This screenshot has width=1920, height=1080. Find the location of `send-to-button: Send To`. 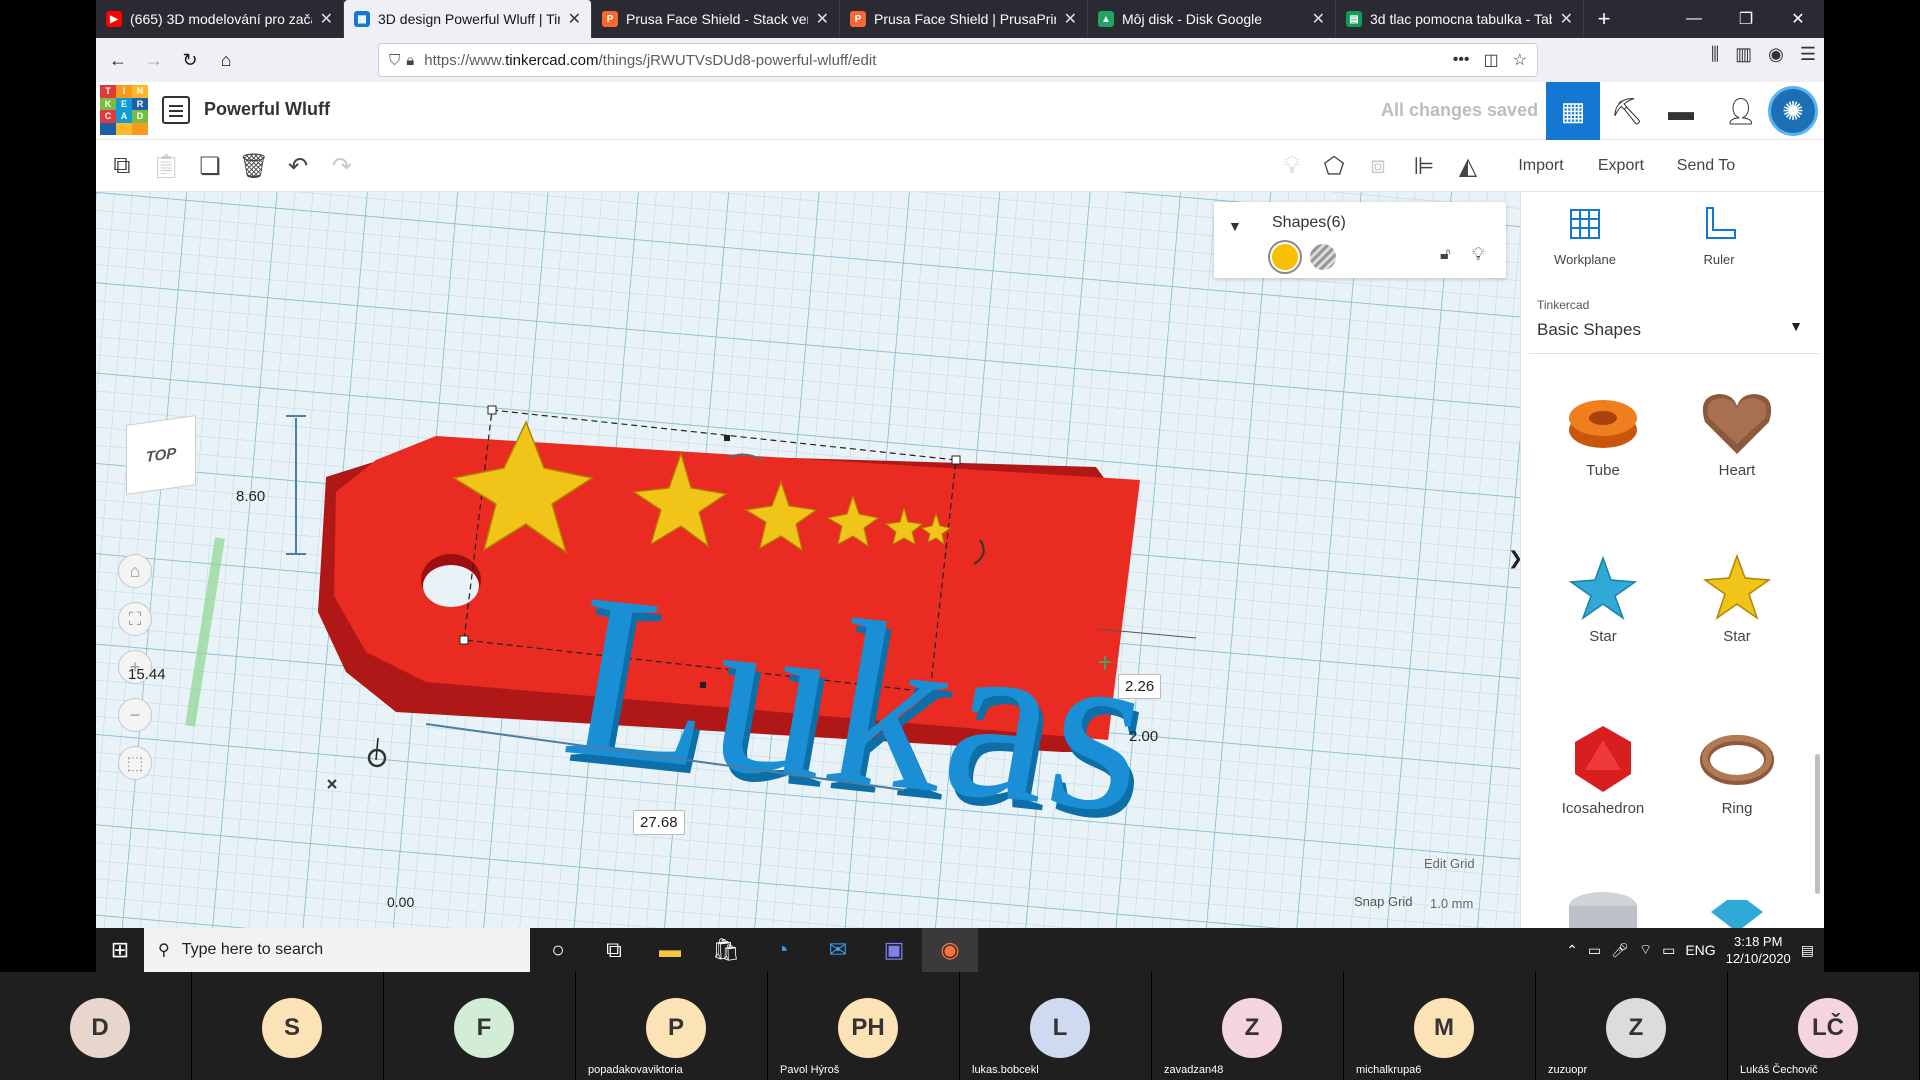

send-to-button: Send To is located at coordinates (1706, 166).